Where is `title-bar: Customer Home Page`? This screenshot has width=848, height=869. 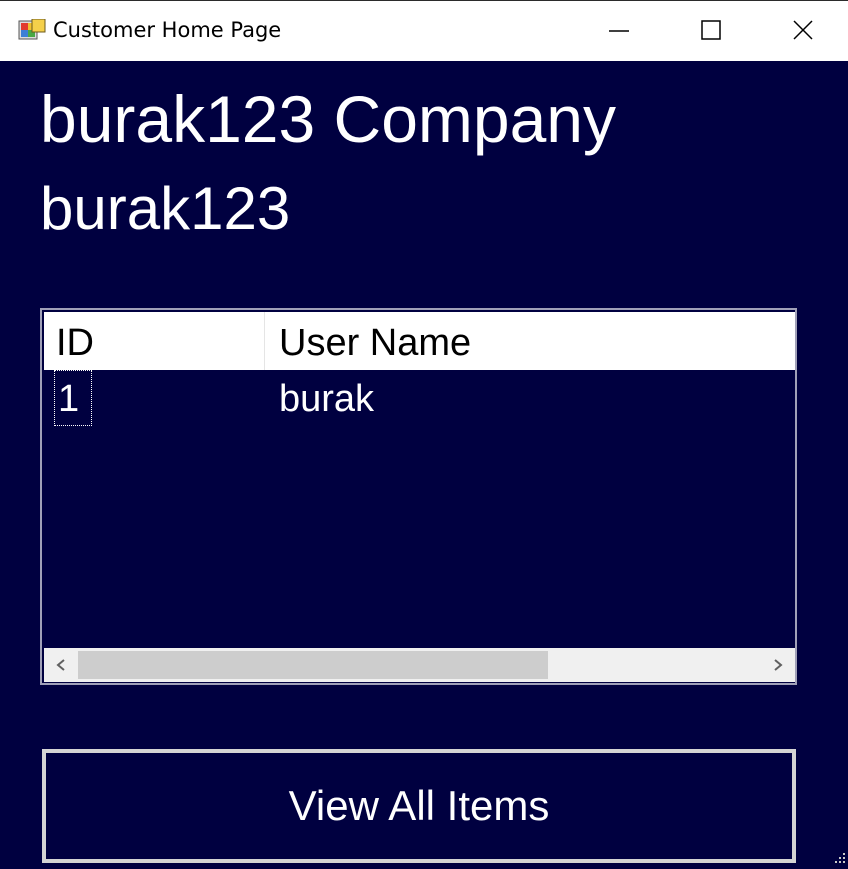 title-bar: Customer Home Page is located at coordinates (424, 30).